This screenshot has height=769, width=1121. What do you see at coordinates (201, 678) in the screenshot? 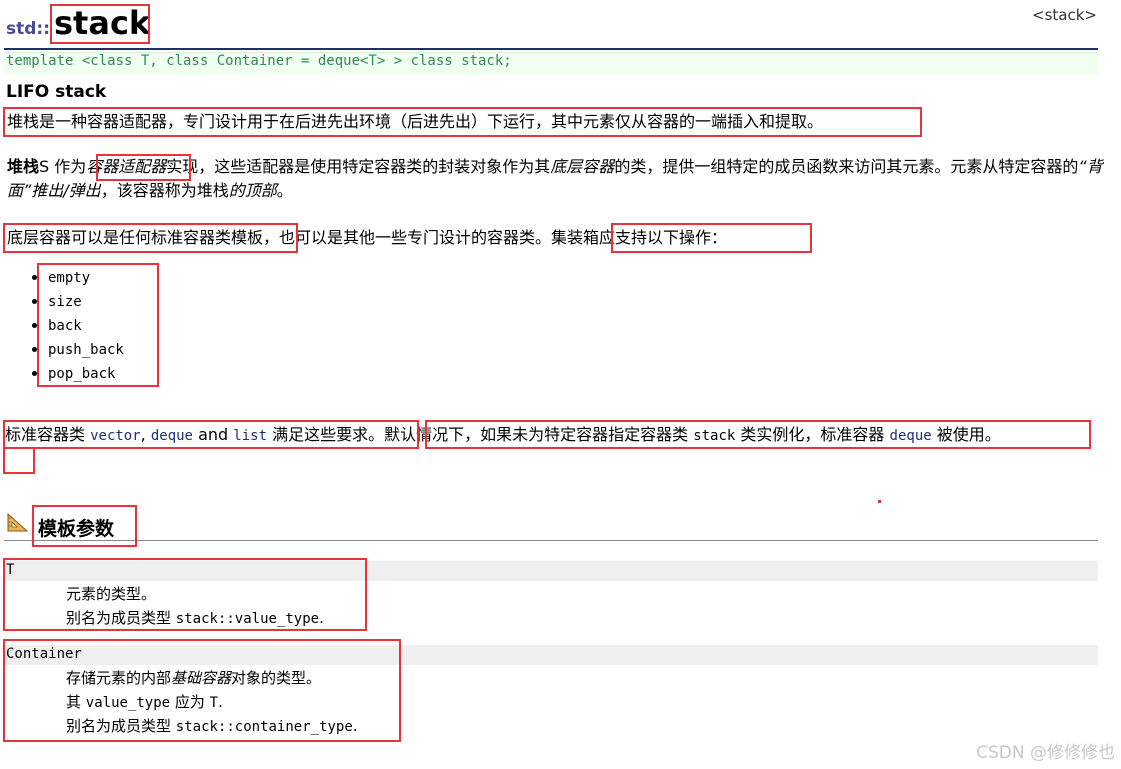
I see `underlying-container-term: 基础容器` at bounding box center [201, 678].